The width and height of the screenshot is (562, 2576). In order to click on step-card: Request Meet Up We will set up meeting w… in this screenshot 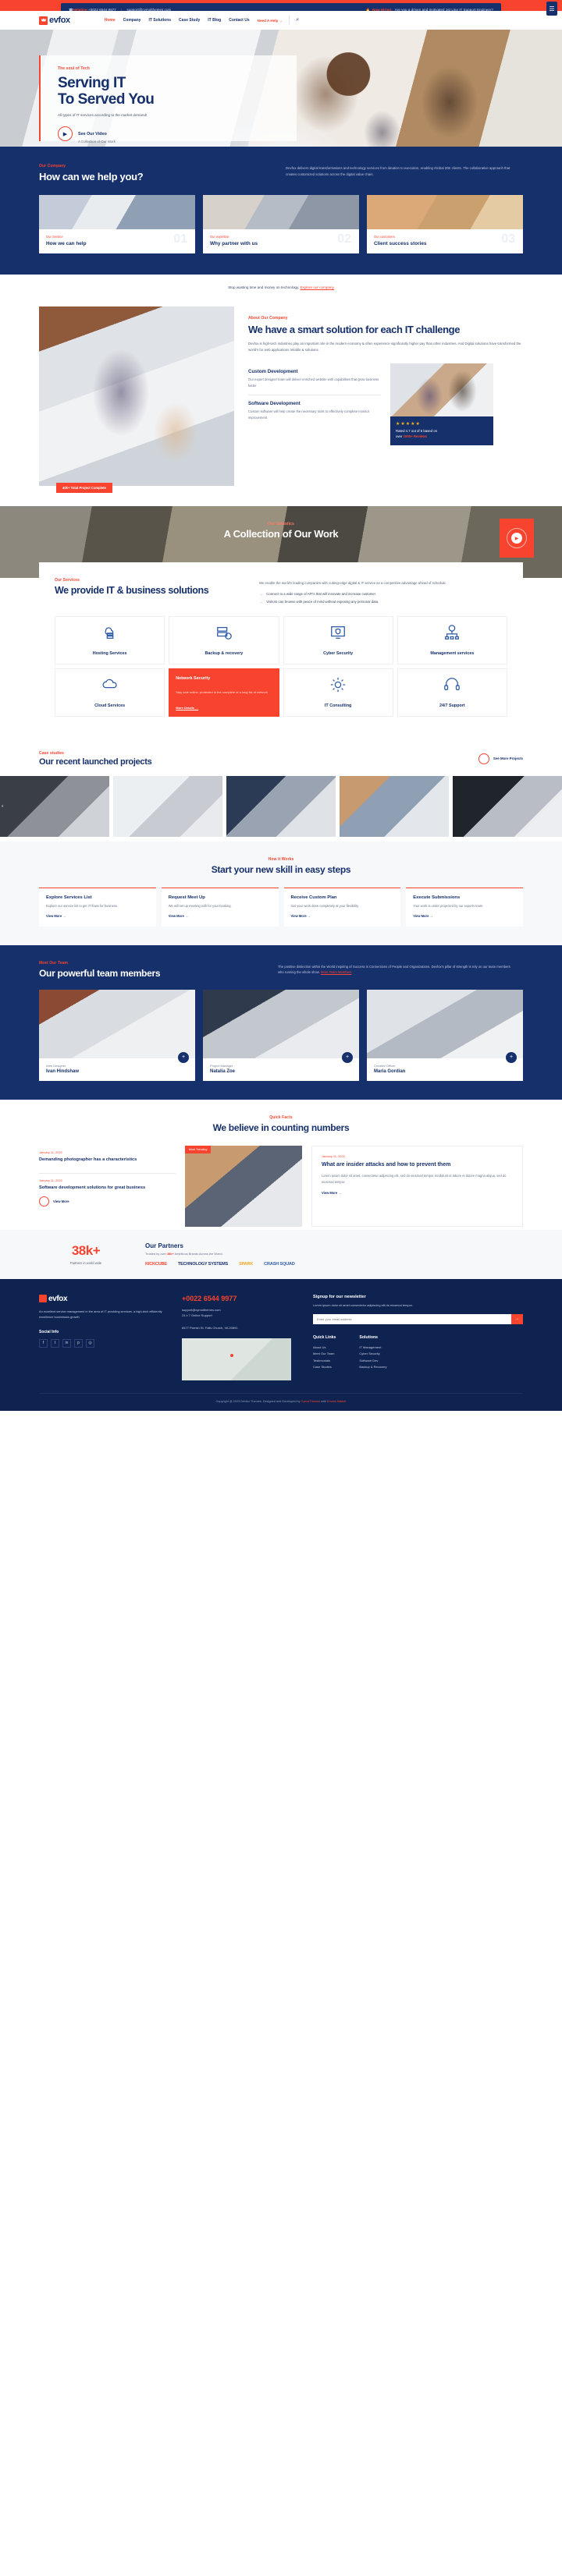, I will do `click(220, 907)`.